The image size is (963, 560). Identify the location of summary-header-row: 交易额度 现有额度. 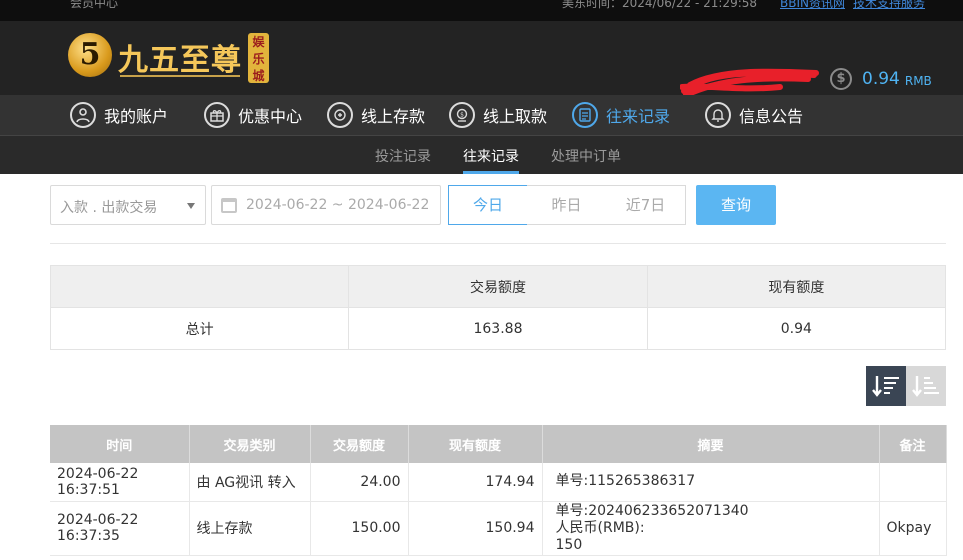
(498, 286).